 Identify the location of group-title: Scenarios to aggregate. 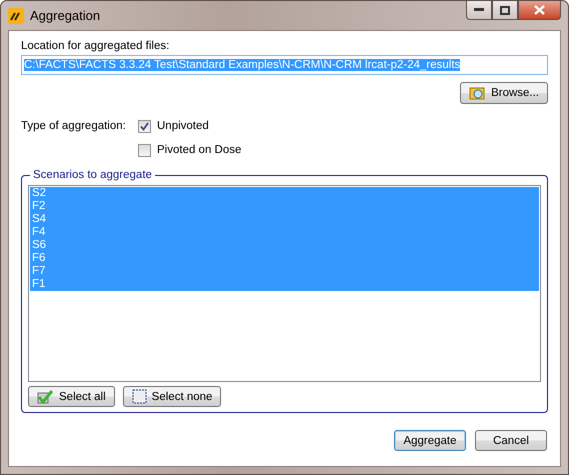
(92, 175).